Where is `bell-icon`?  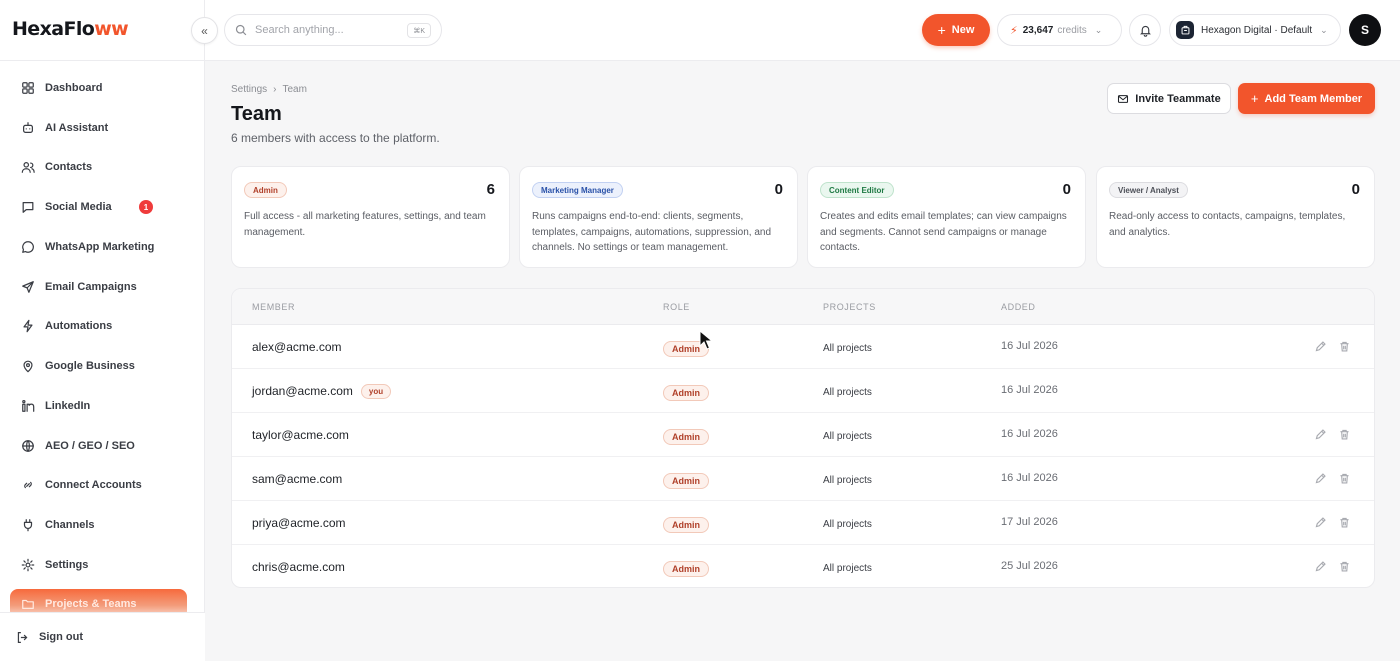
bell-icon is located at coordinates (1145, 31).